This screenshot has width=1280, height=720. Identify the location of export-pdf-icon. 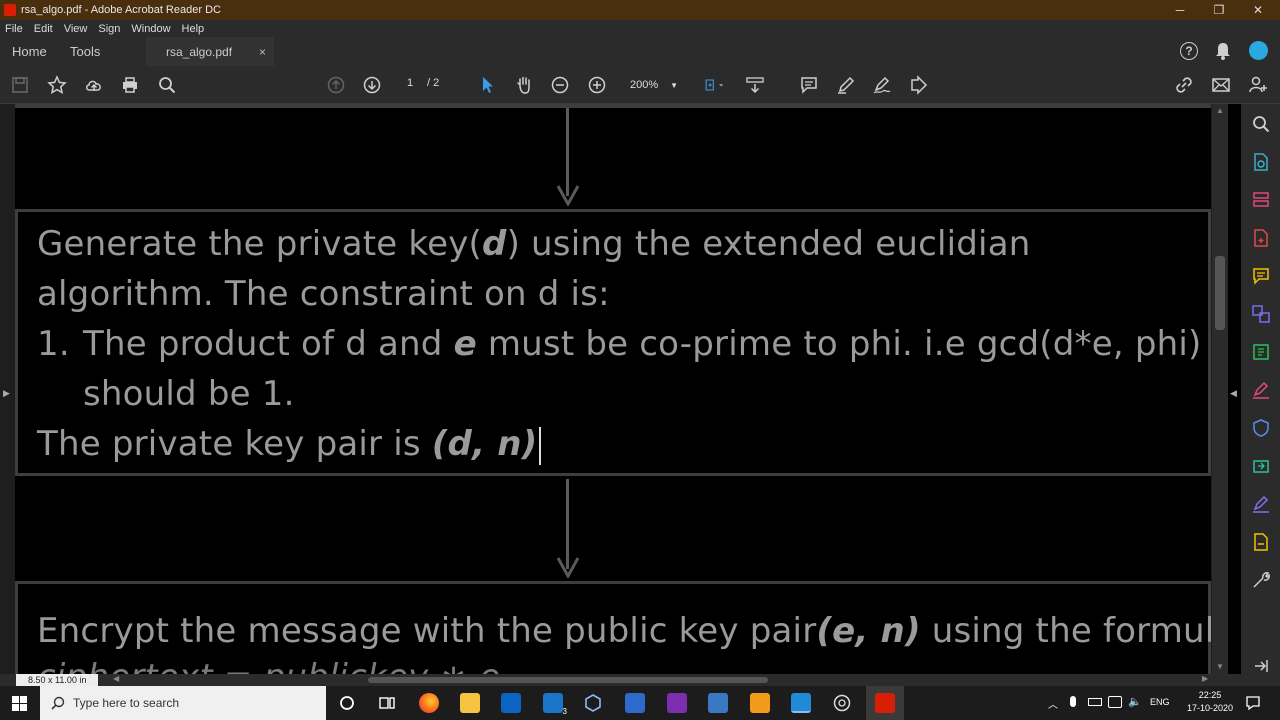
(1261, 162).